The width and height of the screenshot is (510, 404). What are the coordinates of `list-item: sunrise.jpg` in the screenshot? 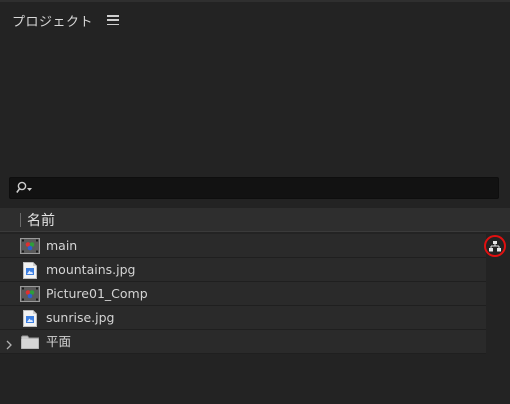 It's located at (255, 318).